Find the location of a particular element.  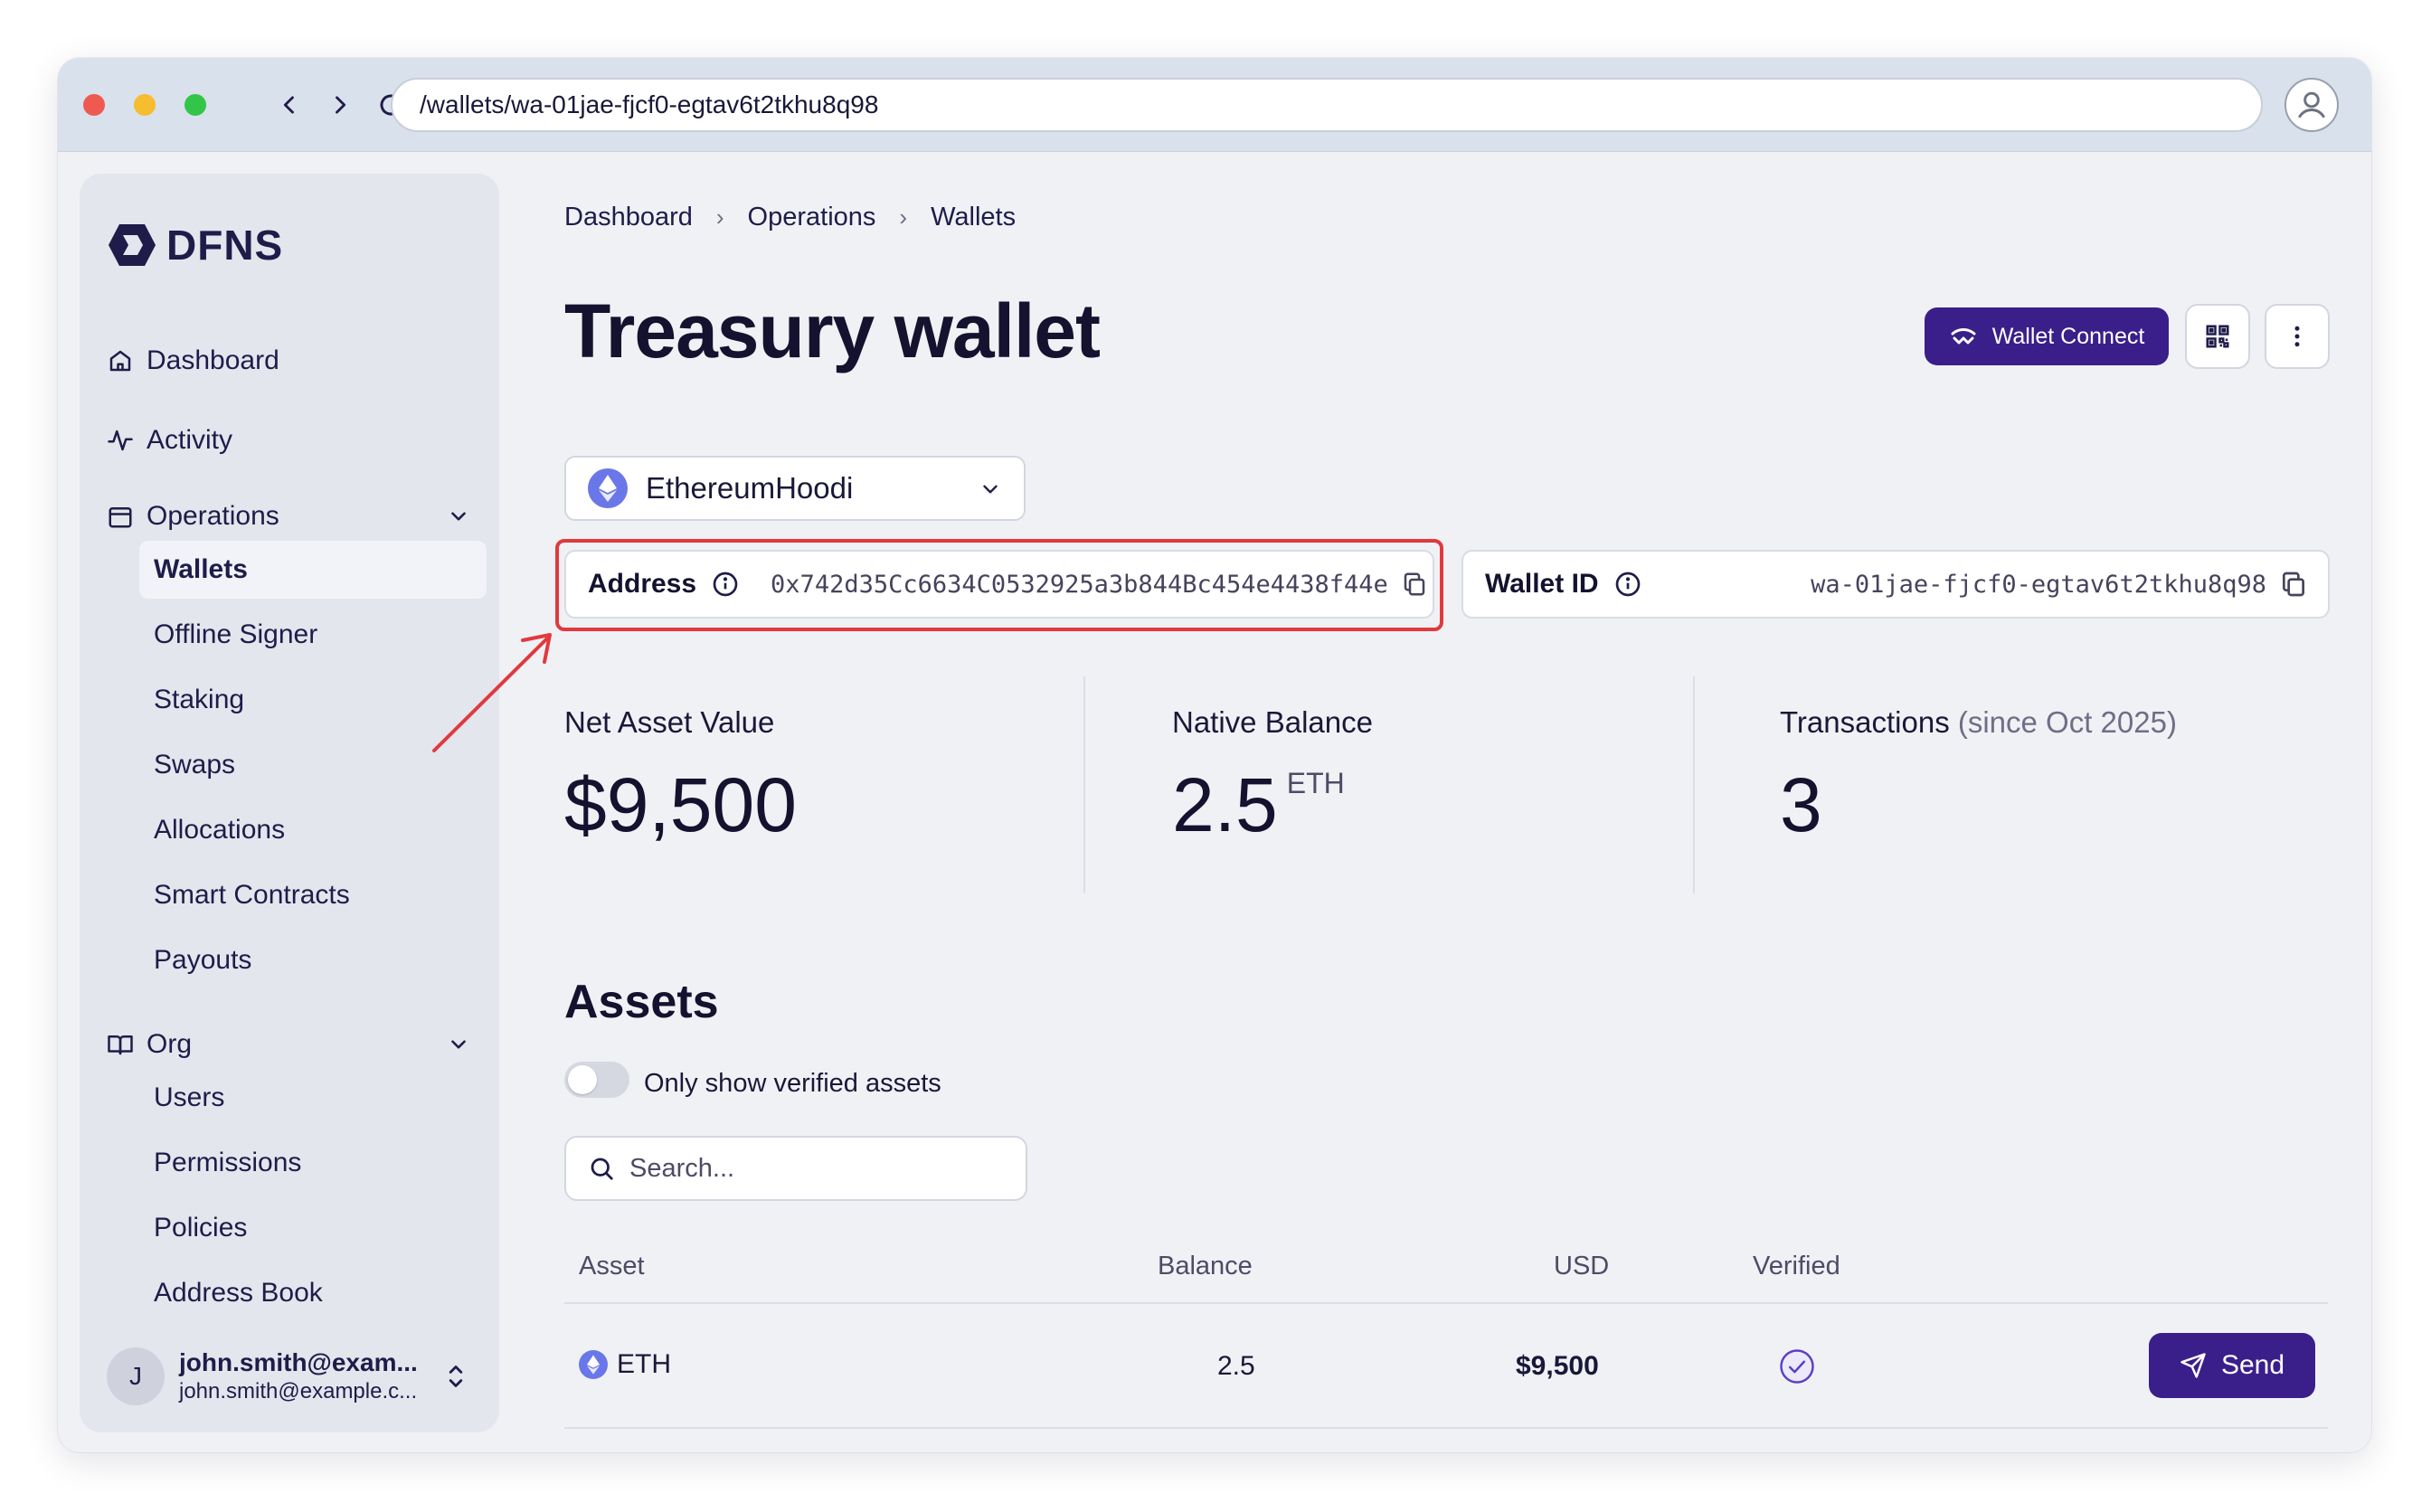

wallet-connect-label: Wallet Connect is located at coordinates (2068, 336).